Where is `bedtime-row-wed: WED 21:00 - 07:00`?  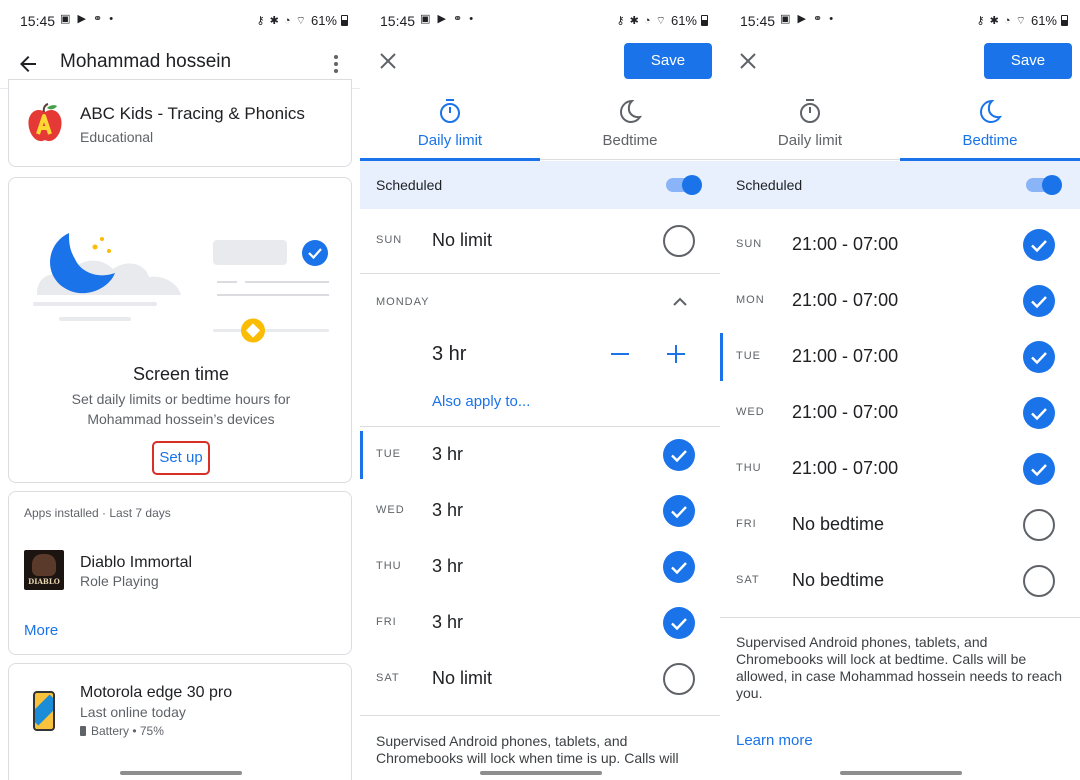 bedtime-row-wed: WED 21:00 - 07:00 is located at coordinates (900, 413).